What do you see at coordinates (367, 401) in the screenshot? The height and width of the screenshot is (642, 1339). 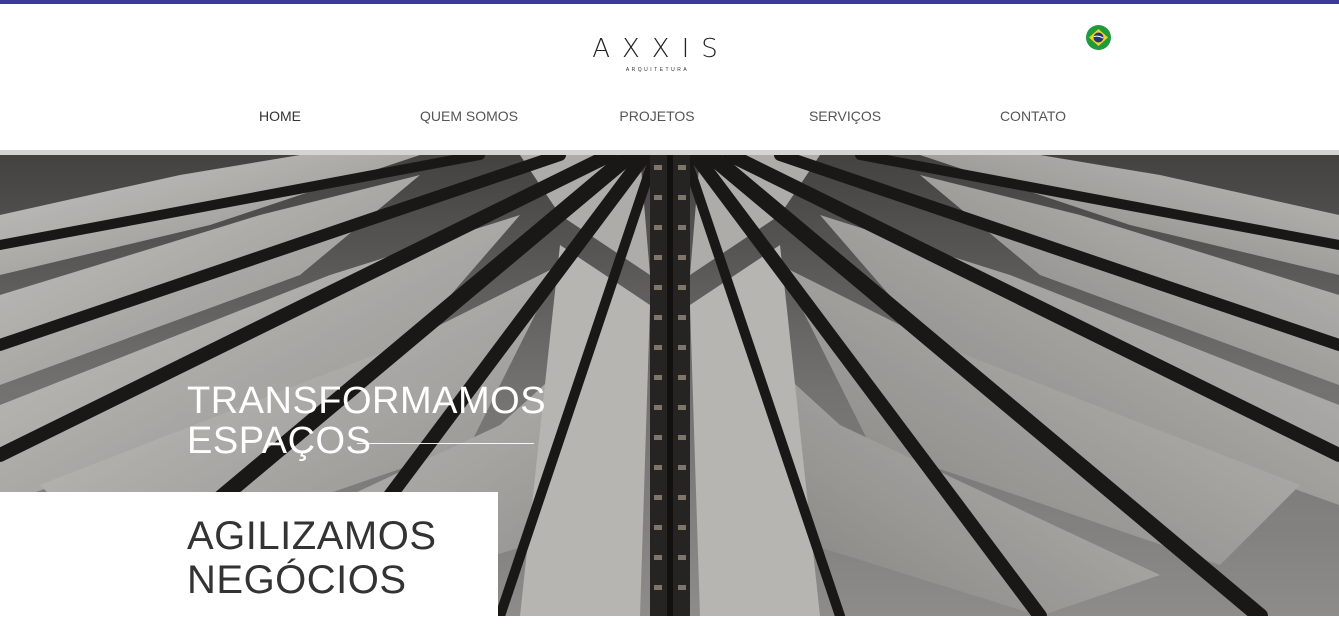 I see `hero-headline-line1: TRANSFORMAMOS` at bounding box center [367, 401].